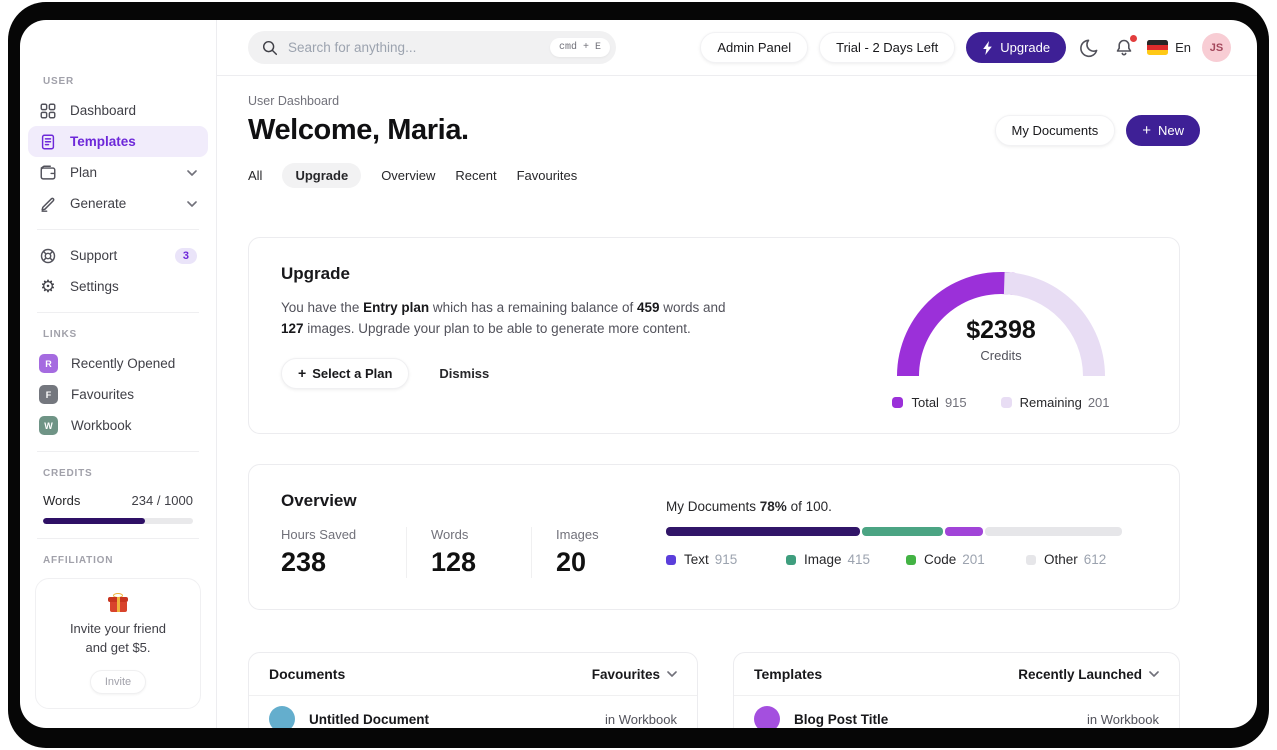 The image size is (1277, 750). I want to click on dismiss-button: Dismiss, so click(464, 373).